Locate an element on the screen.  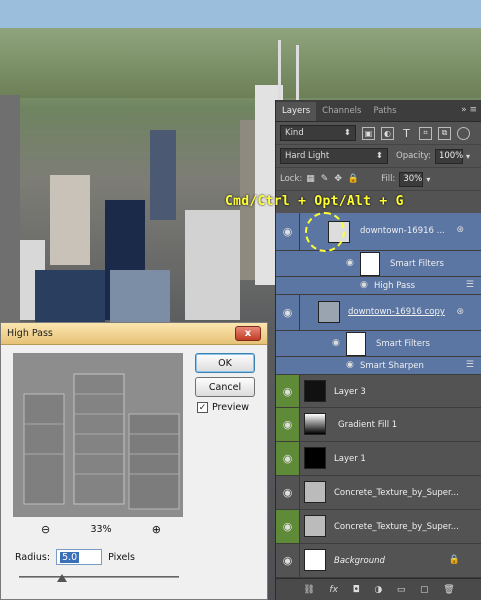
smart-sharpen-eye-icon: ◉ is located at coordinates (350, 365).